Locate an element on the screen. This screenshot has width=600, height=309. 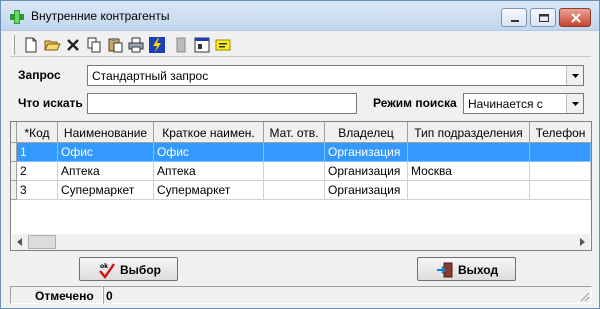
column-header-label: Владелец is located at coordinates (366, 133).